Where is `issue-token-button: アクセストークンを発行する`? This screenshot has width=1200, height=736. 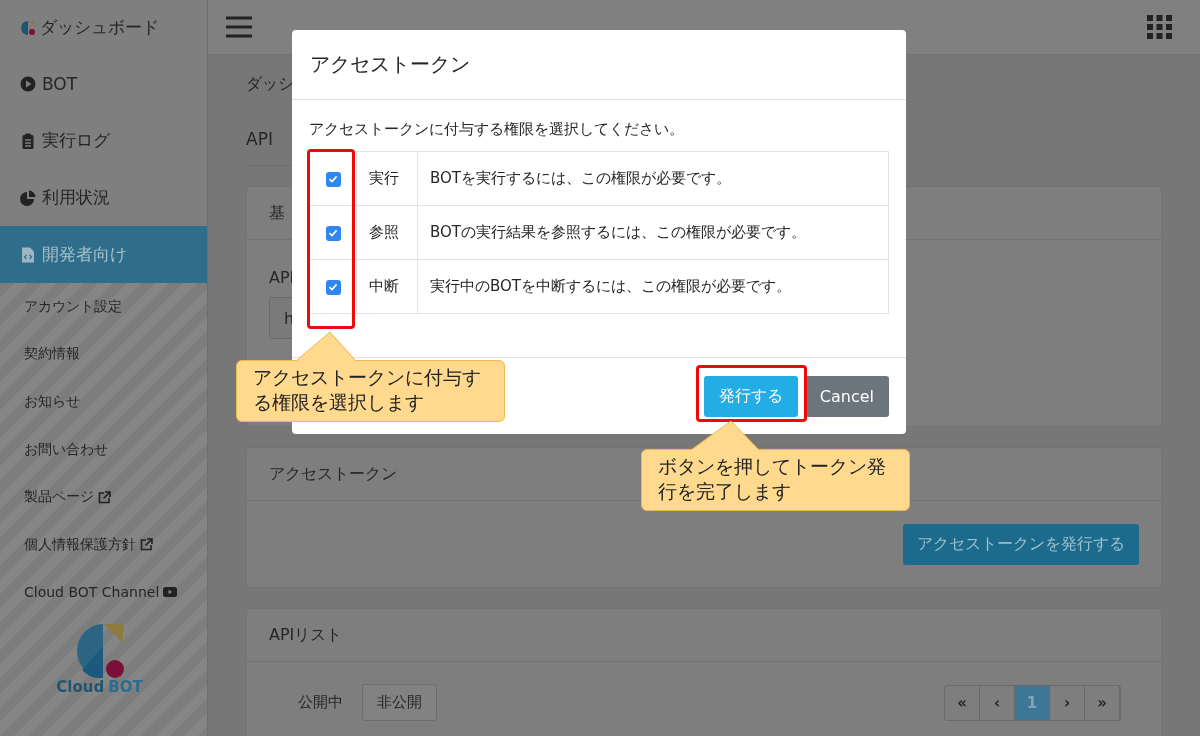 issue-token-button: アクセストークンを発行する is located at coordinates (1021, 544).